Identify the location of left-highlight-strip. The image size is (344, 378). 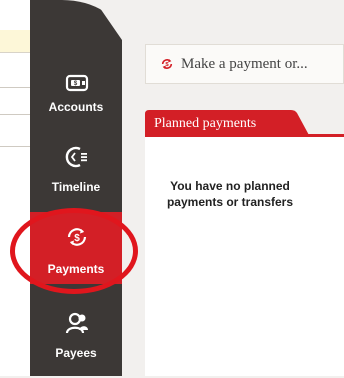
(15, 41).